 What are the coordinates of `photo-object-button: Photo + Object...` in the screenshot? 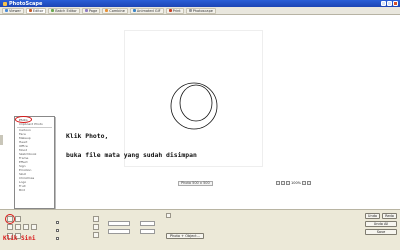 It's located at (185, 236).